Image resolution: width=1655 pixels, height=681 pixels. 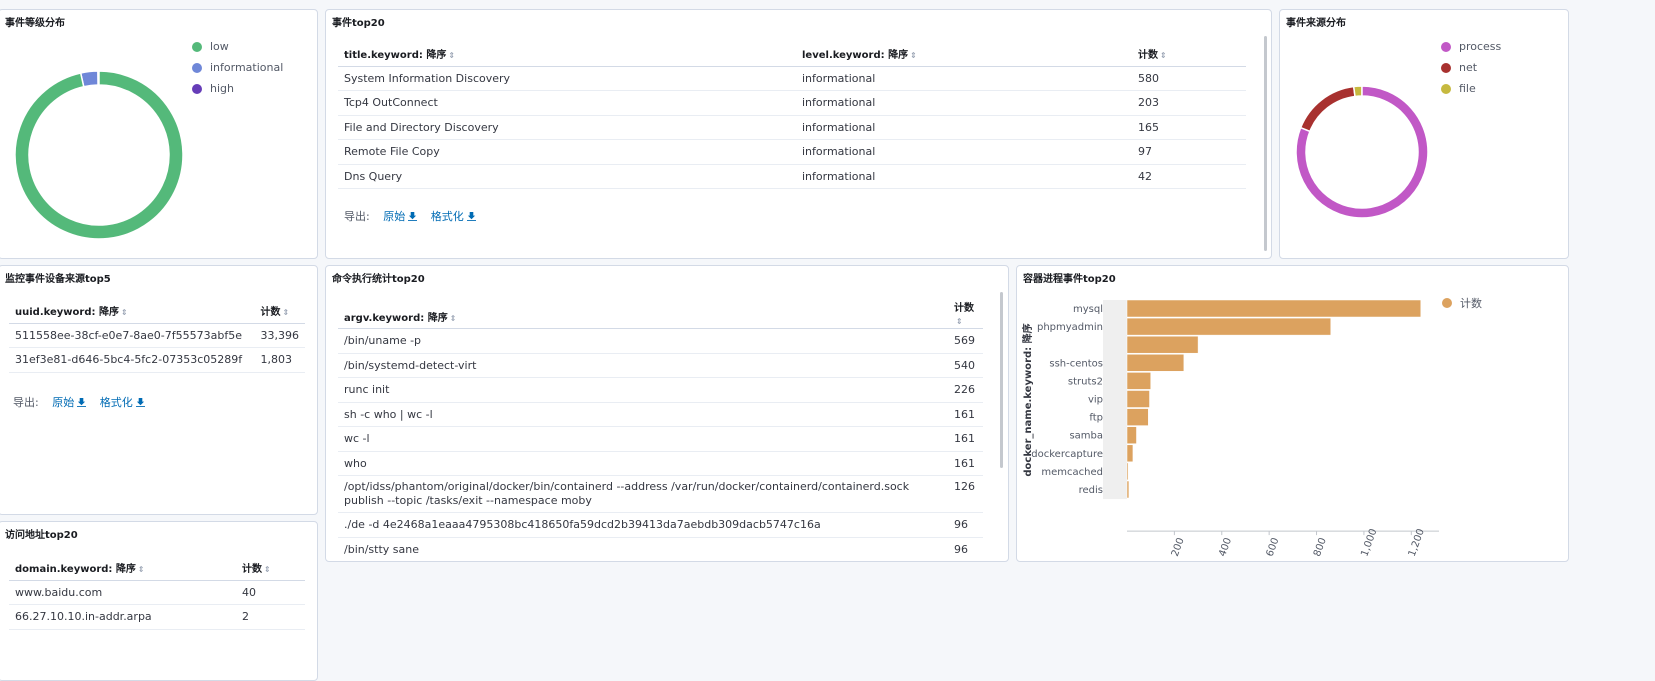 What do you see at coordinates (237, 67) in the screenshot?
I see `legend-item: informational` at bounding box center [237, 67].